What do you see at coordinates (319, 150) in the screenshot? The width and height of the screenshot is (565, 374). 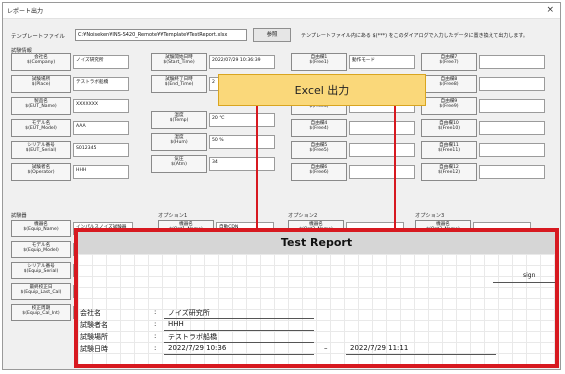 I see `free-a-label-4: 自由欄5 $(Free5)` at bounding box center [319, 150].